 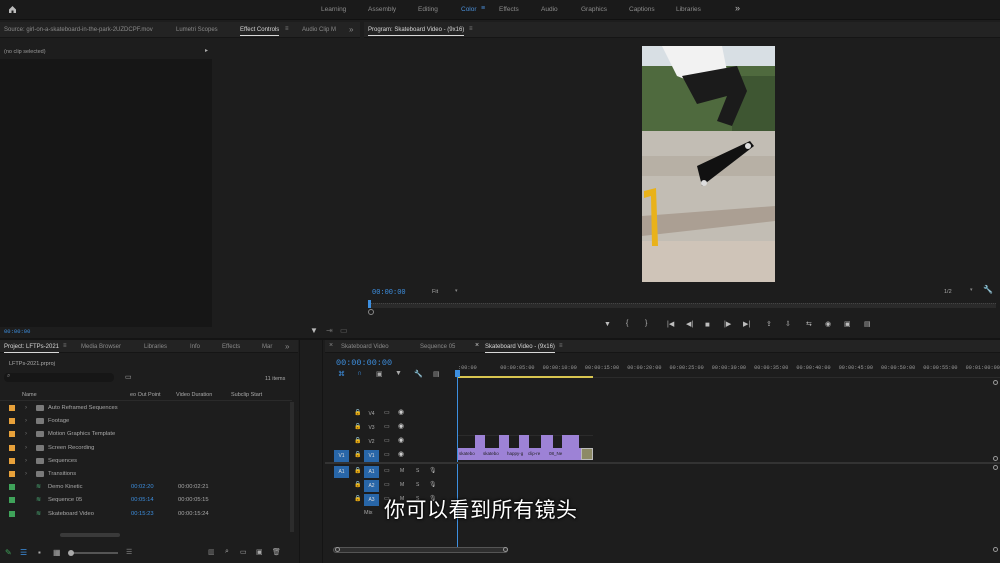 I want to click on home-icon, so click(x=12, y=9).